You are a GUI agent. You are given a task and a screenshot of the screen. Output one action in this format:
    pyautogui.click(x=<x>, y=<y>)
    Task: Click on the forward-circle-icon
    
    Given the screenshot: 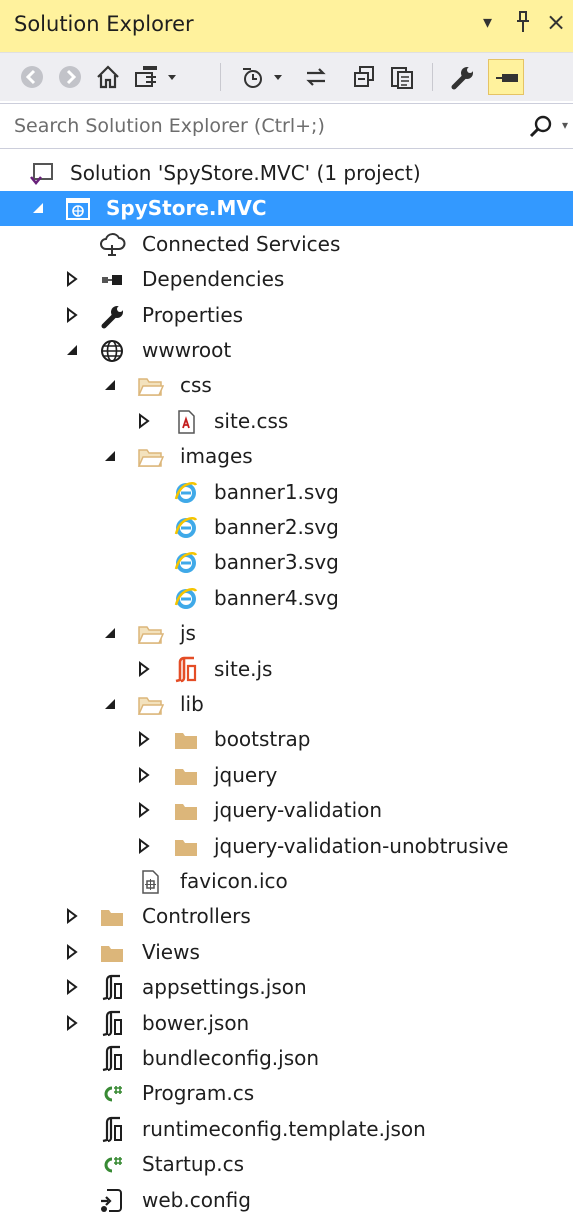 What is the action you would take?
    pyautogui.click(x=70, y=77)
    